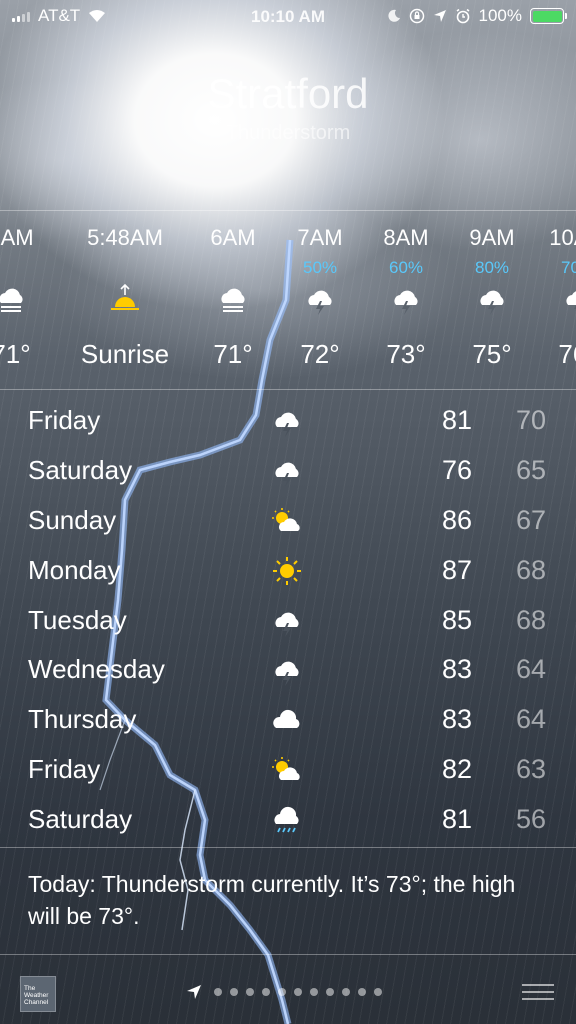 This screenshot has width=576, height=1024. I want to click on hour-time: 6AM, so click(233, 237).